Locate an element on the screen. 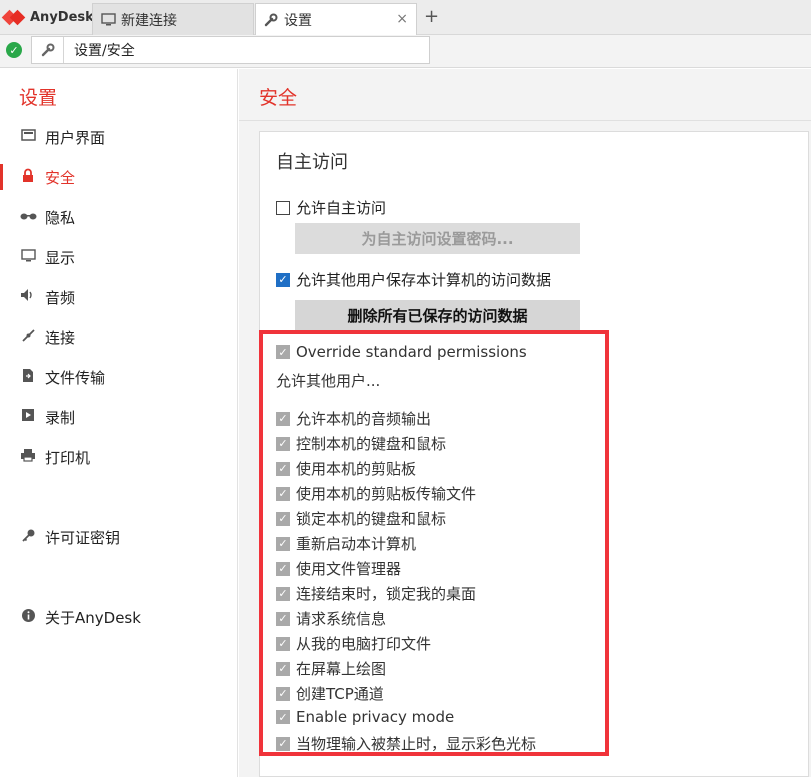 This screenshot has height=777, width=811. allow-save-data-checkbox: ✓ 允许其他用户保存本计算机的访问数据 is located at coordinates (413, 279).